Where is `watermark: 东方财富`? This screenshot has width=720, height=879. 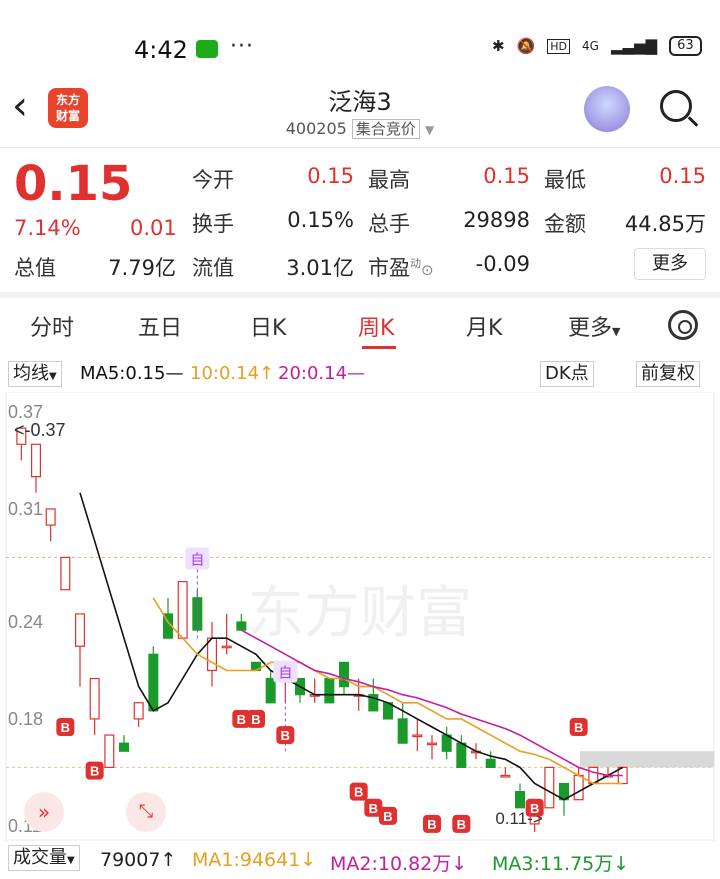
watermark: 东方财富 is located at coordinates (360, 612).